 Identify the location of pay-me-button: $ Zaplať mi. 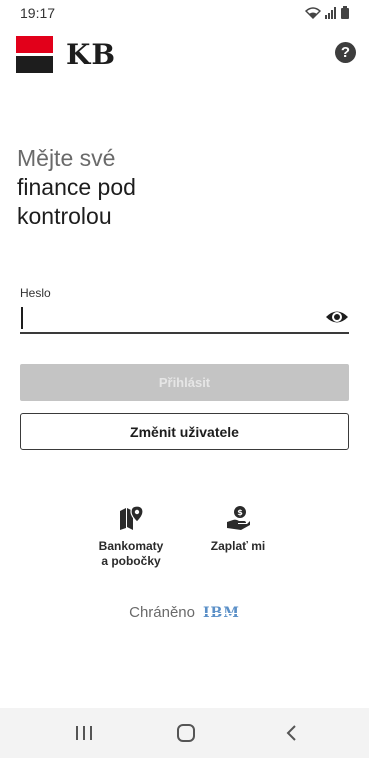
(238, 529).